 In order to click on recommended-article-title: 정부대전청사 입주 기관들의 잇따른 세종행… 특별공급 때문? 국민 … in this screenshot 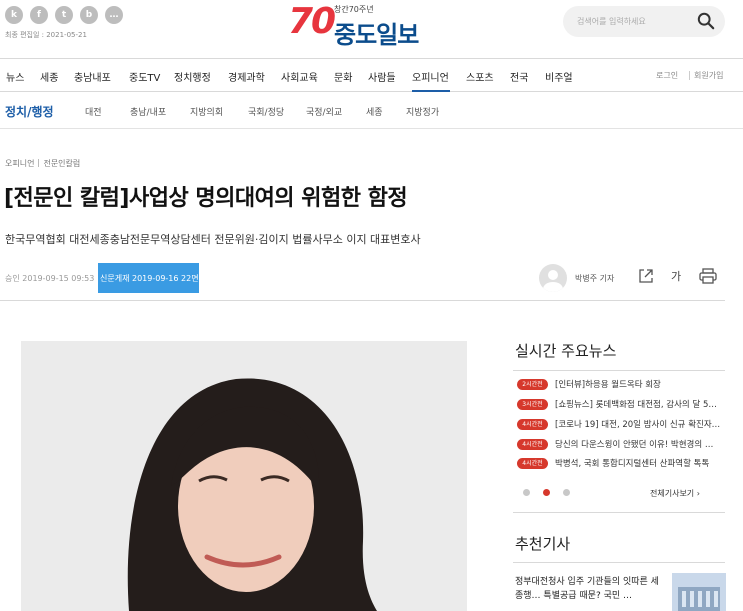, I will do `click(589, 589)`.